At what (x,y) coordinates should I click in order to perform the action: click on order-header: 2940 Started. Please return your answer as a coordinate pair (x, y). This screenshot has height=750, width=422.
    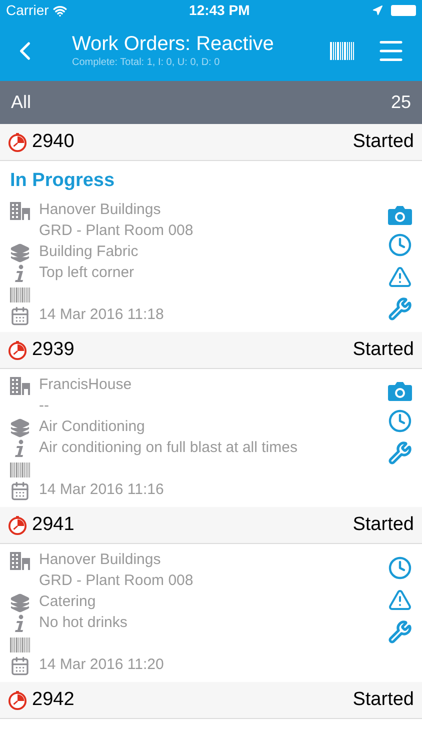
    Looking at the image, I should click on (211, 142).